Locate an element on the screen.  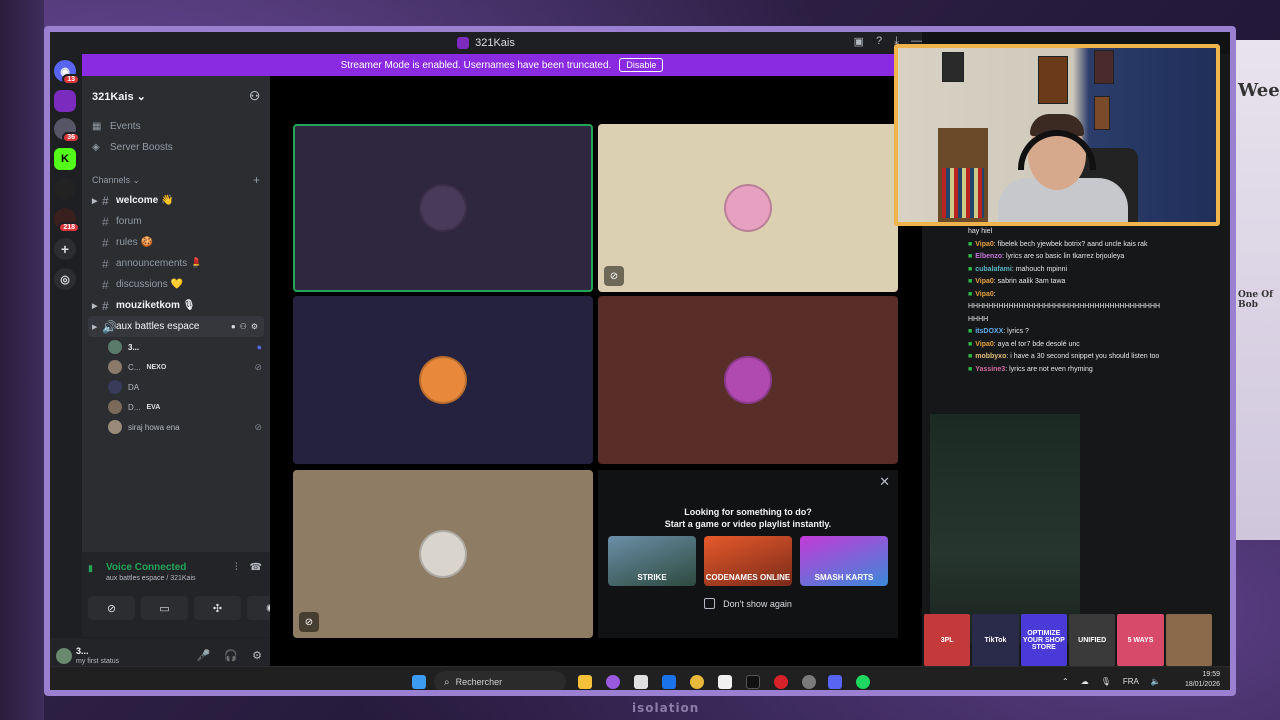
channel-rules: # rules 🍪 is located at coordinates (176, 242).